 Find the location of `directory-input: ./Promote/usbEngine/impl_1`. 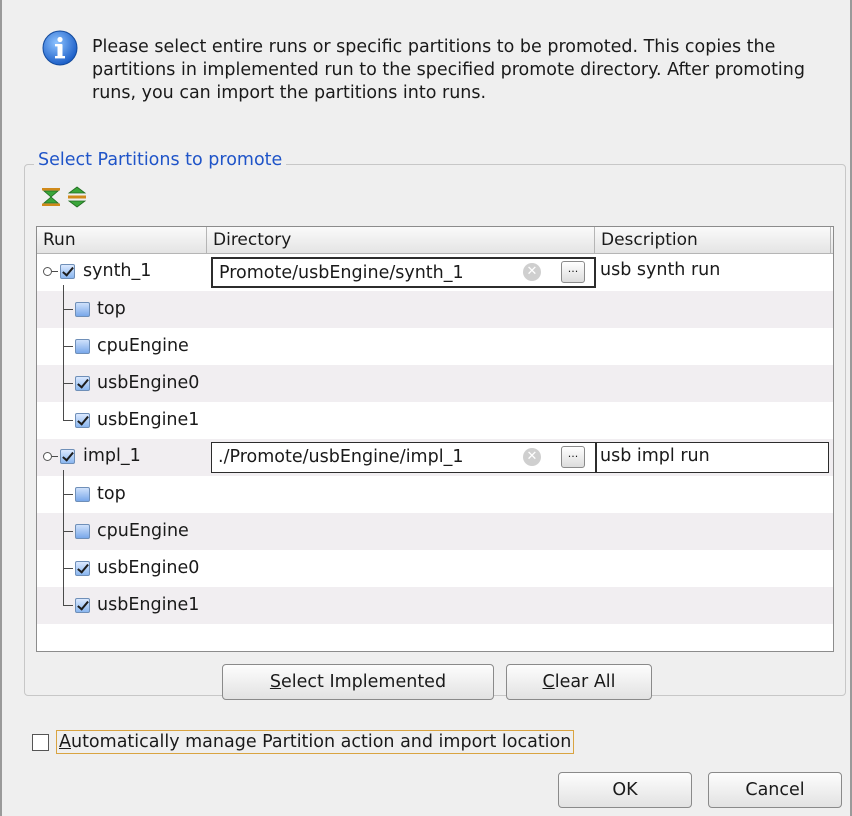

directory-input: ./Promote/usbEngine/impl_1 is located at coordinates (368, 457).